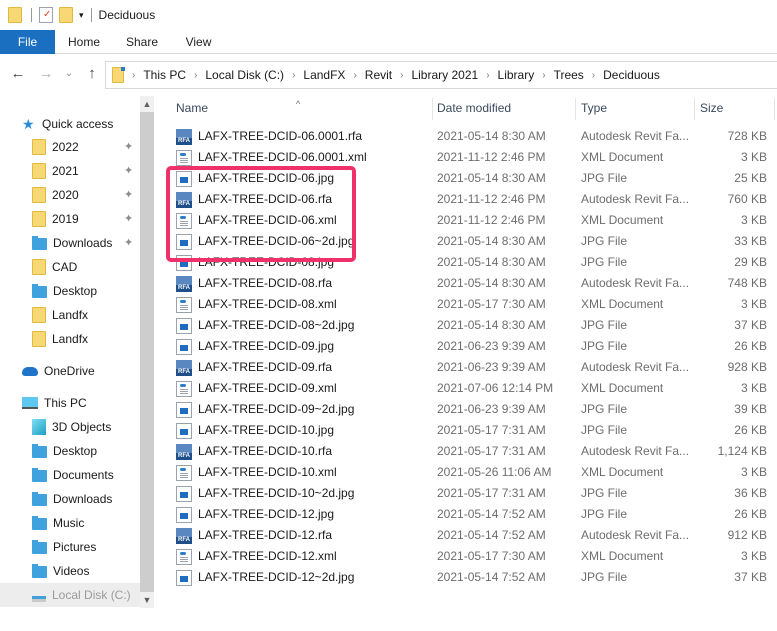 The height and width of the screenshot is (631, 777). What do you see at coordinates (70, 267) in the screenshot?
I see `sidebar-item-cad: CAD` at bounding box center [70, 267].